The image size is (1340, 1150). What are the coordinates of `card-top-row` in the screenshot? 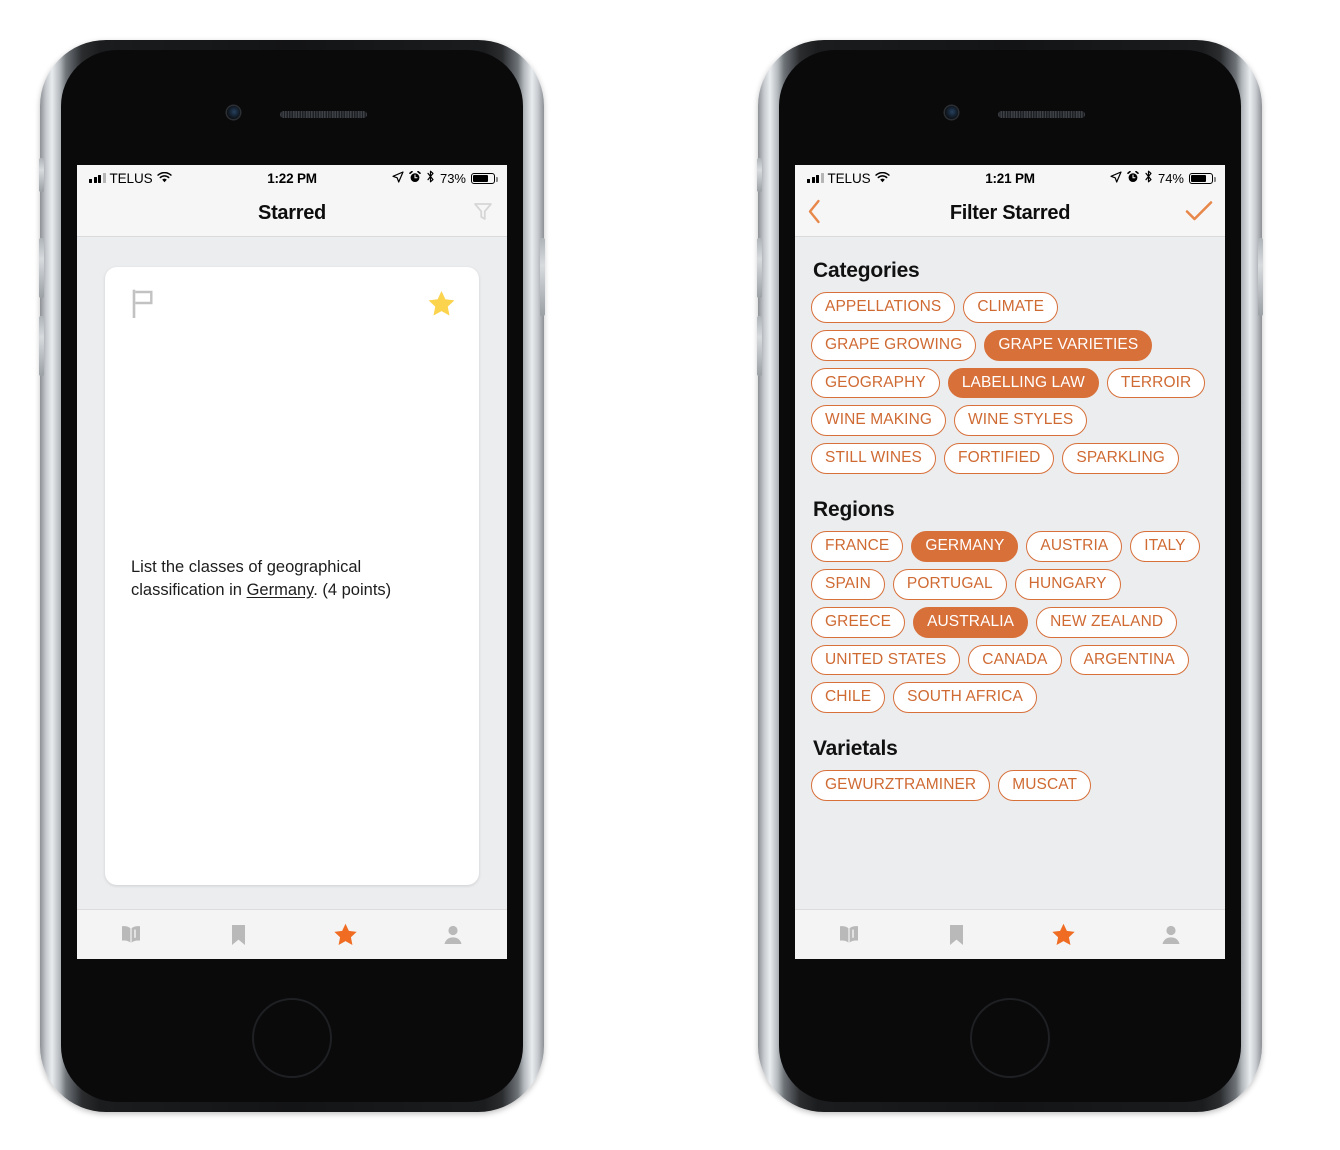 It's located at (294, 306).